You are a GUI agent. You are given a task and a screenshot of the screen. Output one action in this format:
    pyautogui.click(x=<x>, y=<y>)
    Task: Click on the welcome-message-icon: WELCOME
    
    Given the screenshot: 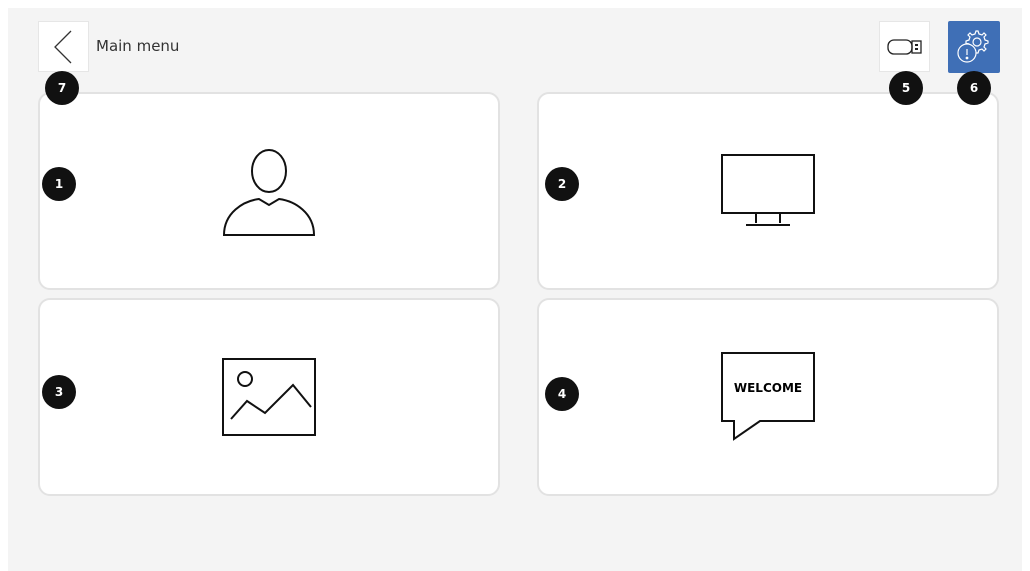 What is the action you would take?
    pyautogui.click(x=768, y=396)
    